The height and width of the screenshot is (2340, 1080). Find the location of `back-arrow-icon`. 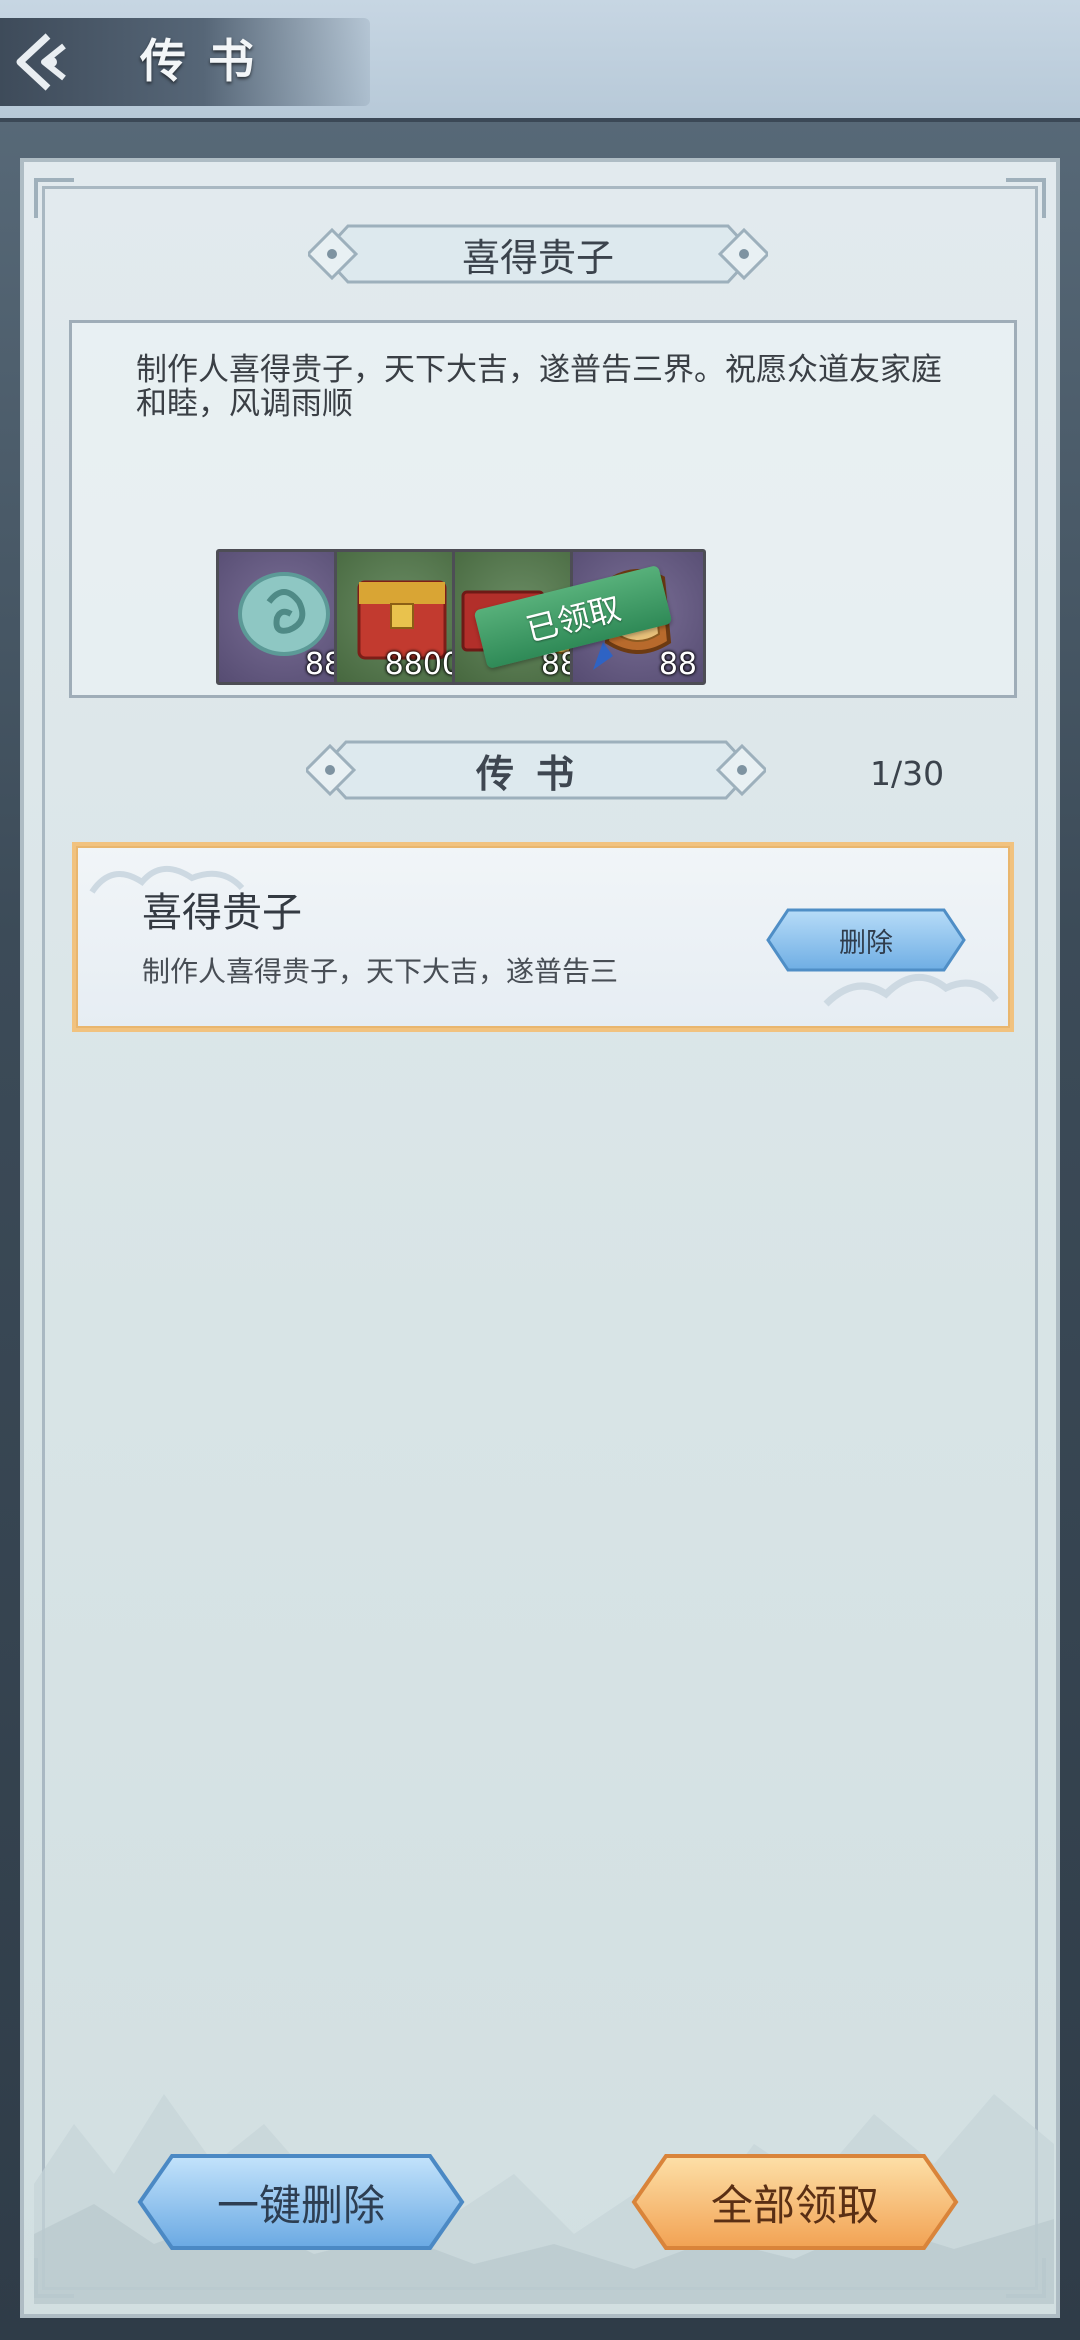

back-arrow-icon is located at coordinates (41, 62).